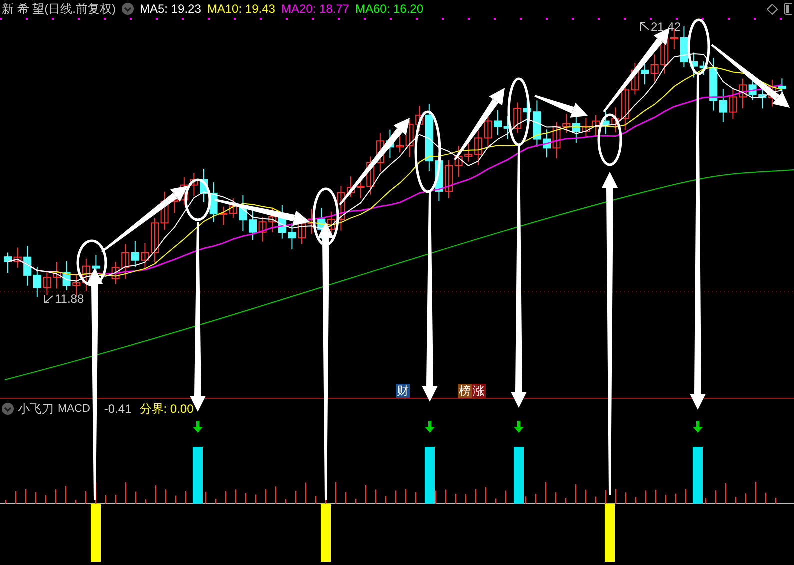  I want to click on news-badge: 财, so click(403, 391).